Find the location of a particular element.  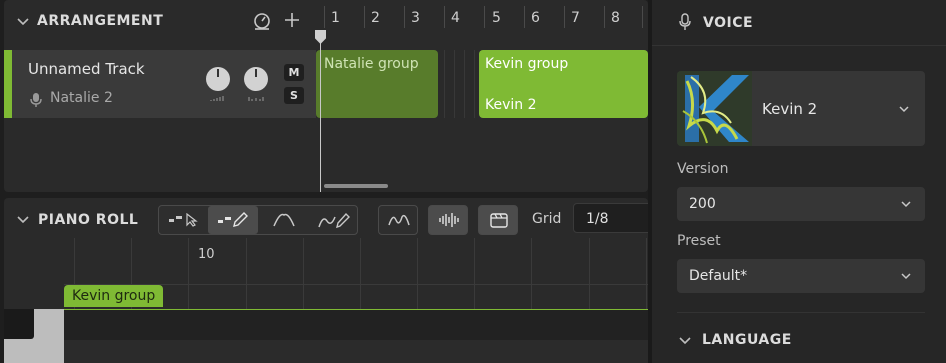

curve-pen-tool-icon is located at coordinates (334, 220).